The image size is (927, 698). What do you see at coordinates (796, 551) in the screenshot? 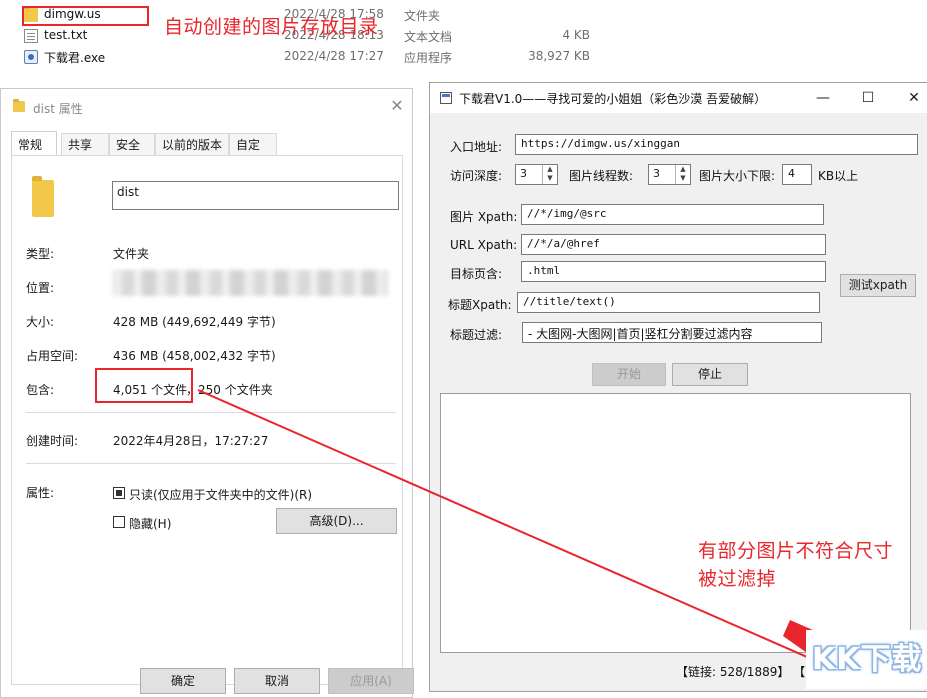
I see `filter-annotation-line1: 有部分图片不符合尺寸` at bounding box center [796, 551].